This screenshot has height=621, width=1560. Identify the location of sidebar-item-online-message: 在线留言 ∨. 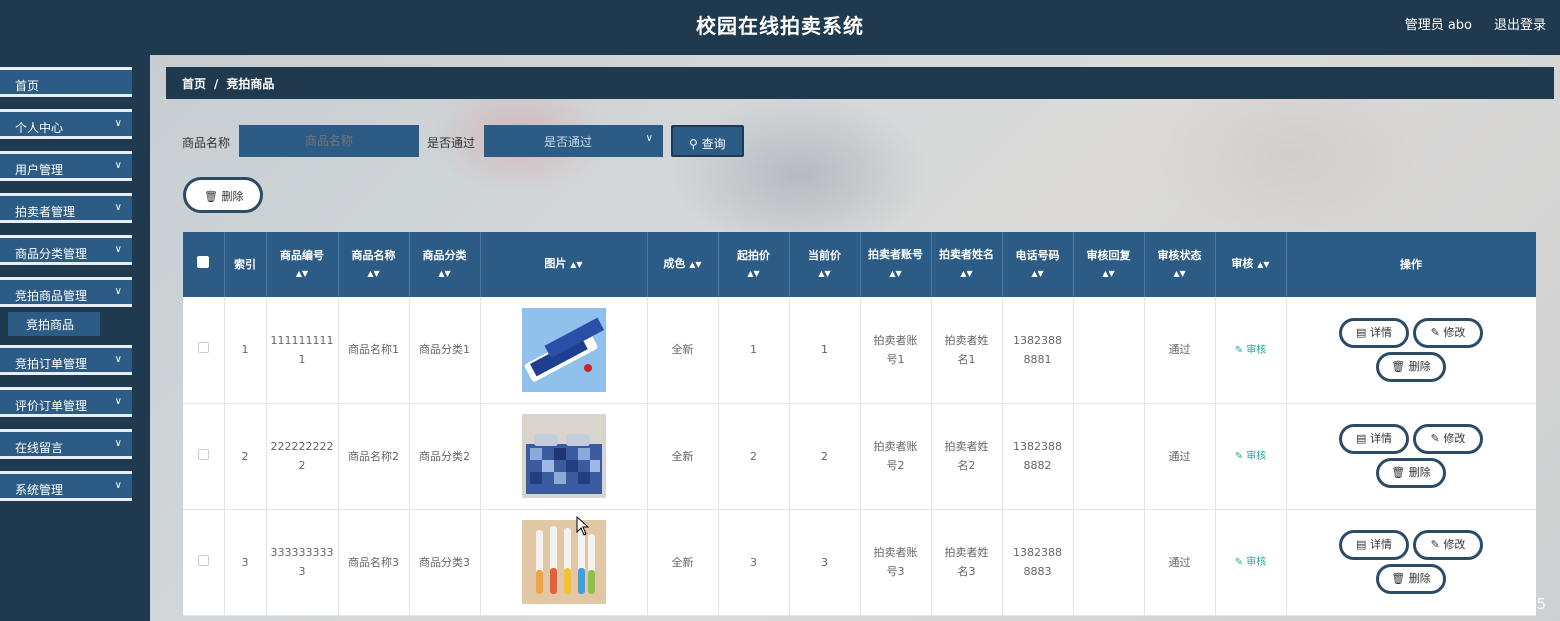
(66, 444).